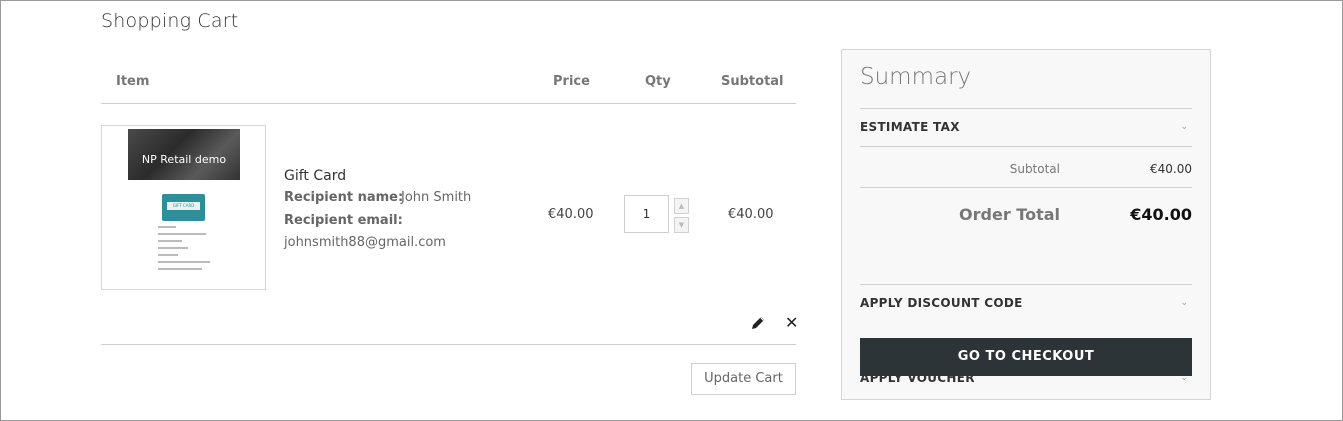 This screenshot has height=421, width=1343. I want to click on thumbnail-banner: NP Retail demo, so click(184, 154).